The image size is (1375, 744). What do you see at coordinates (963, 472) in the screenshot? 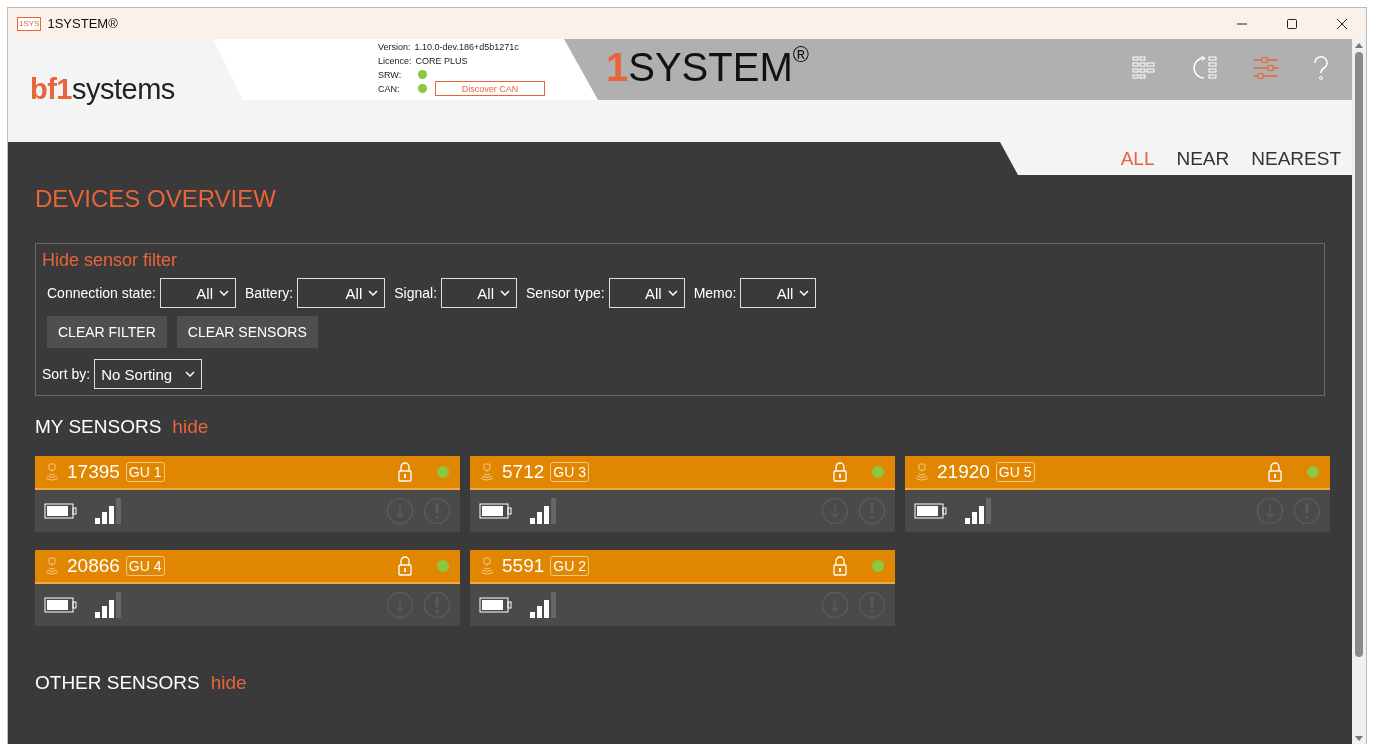
I see `sensor-id: 21920` at bounding box center [963, 472].